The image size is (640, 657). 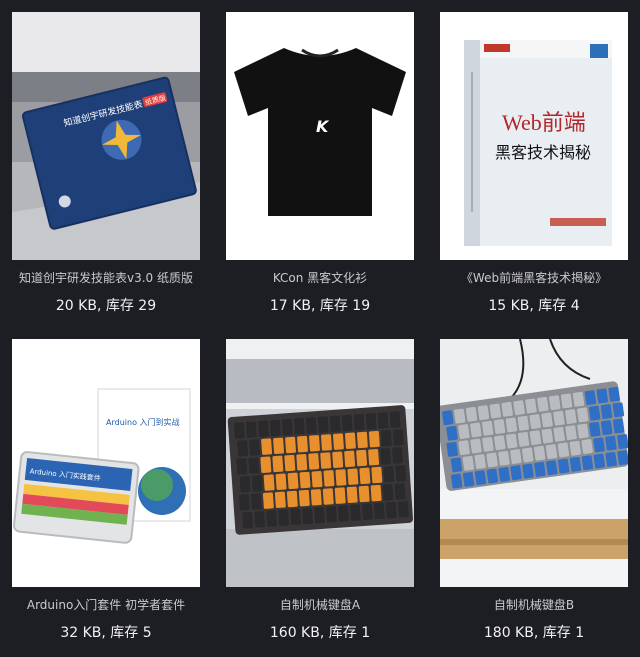 I want to click on product-meta: 160 KB, 库存 1, so click(x=320, y=633).